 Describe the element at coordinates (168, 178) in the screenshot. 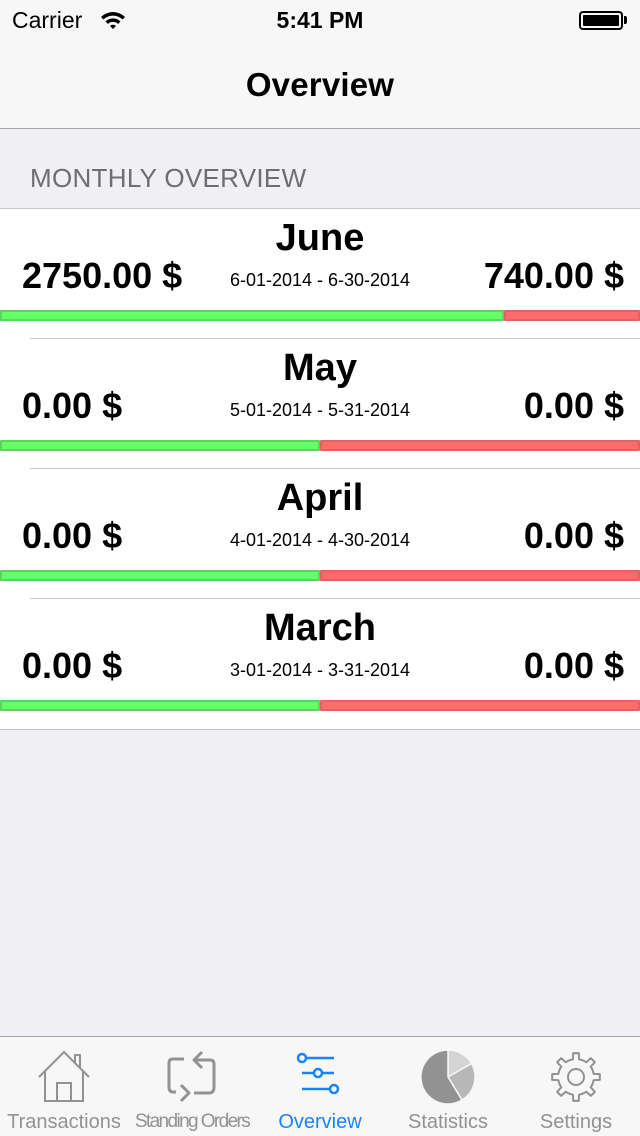

I see `section-header: MONTHLY OVERVIEW` at that location.